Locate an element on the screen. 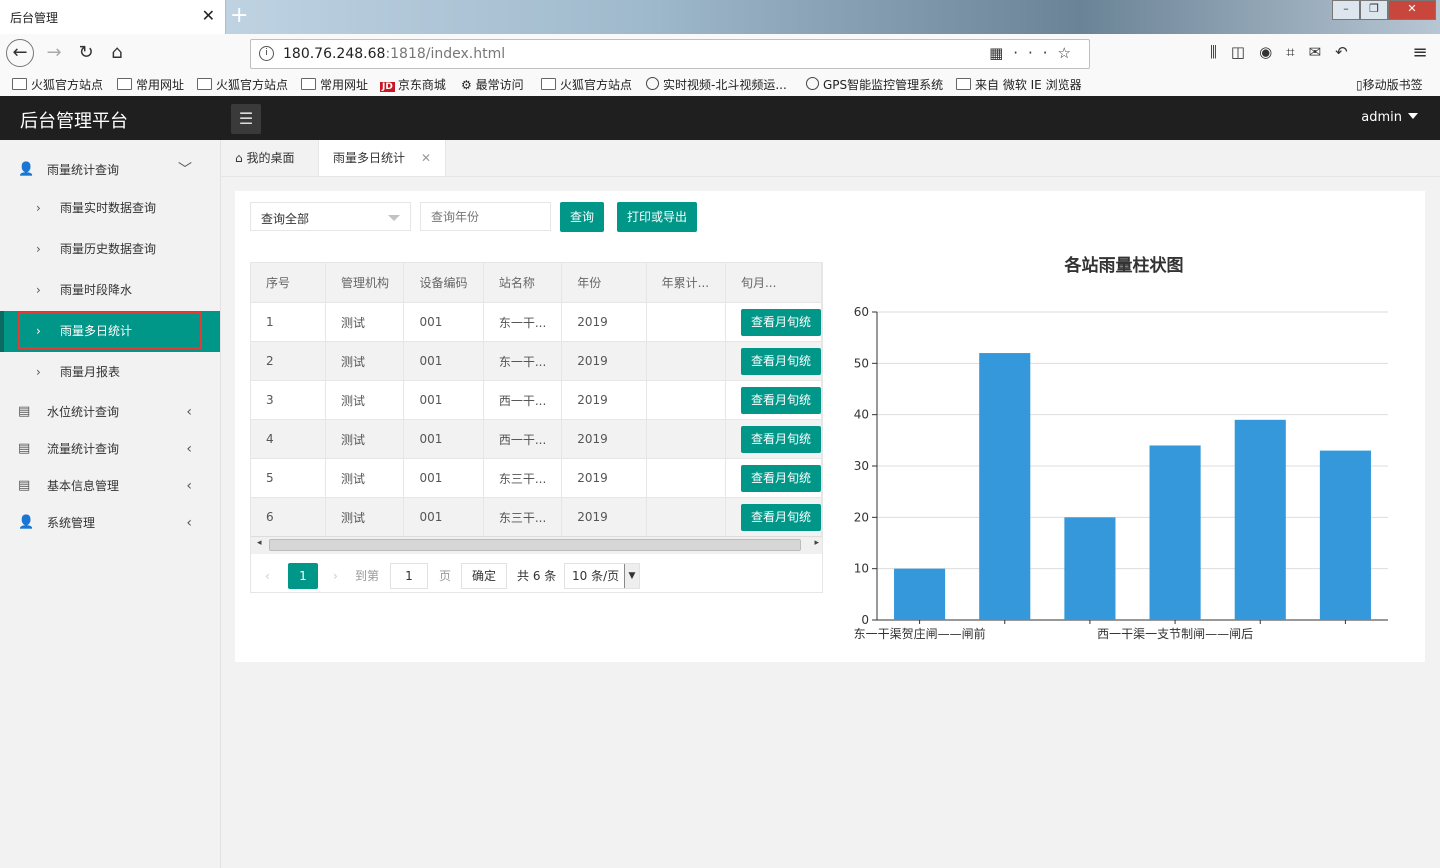 The image size is (1440, 868). bookmark-item: JD 京东商城 is located at coordinates (413, 84).